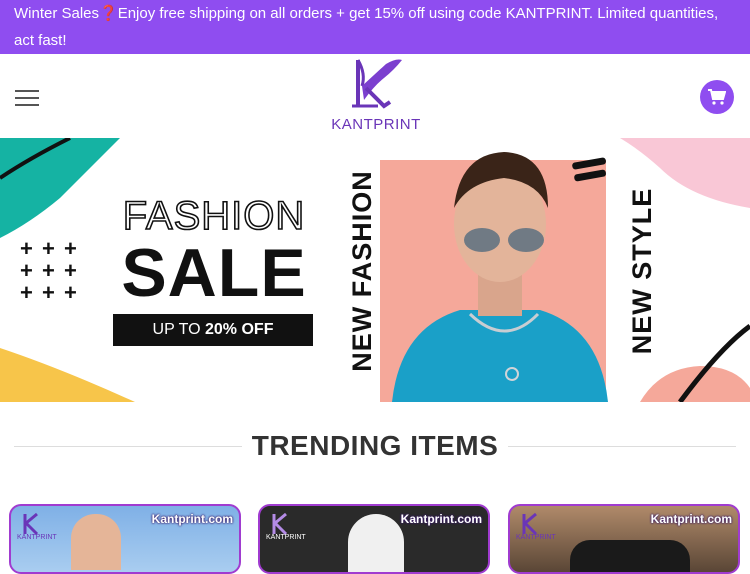 This screenshot has height=574, width=750. What do you see at coordinates (376, 124) in the screenshot?
I see `logo-text: KANTPRINT` at bounding box center [376, 124].